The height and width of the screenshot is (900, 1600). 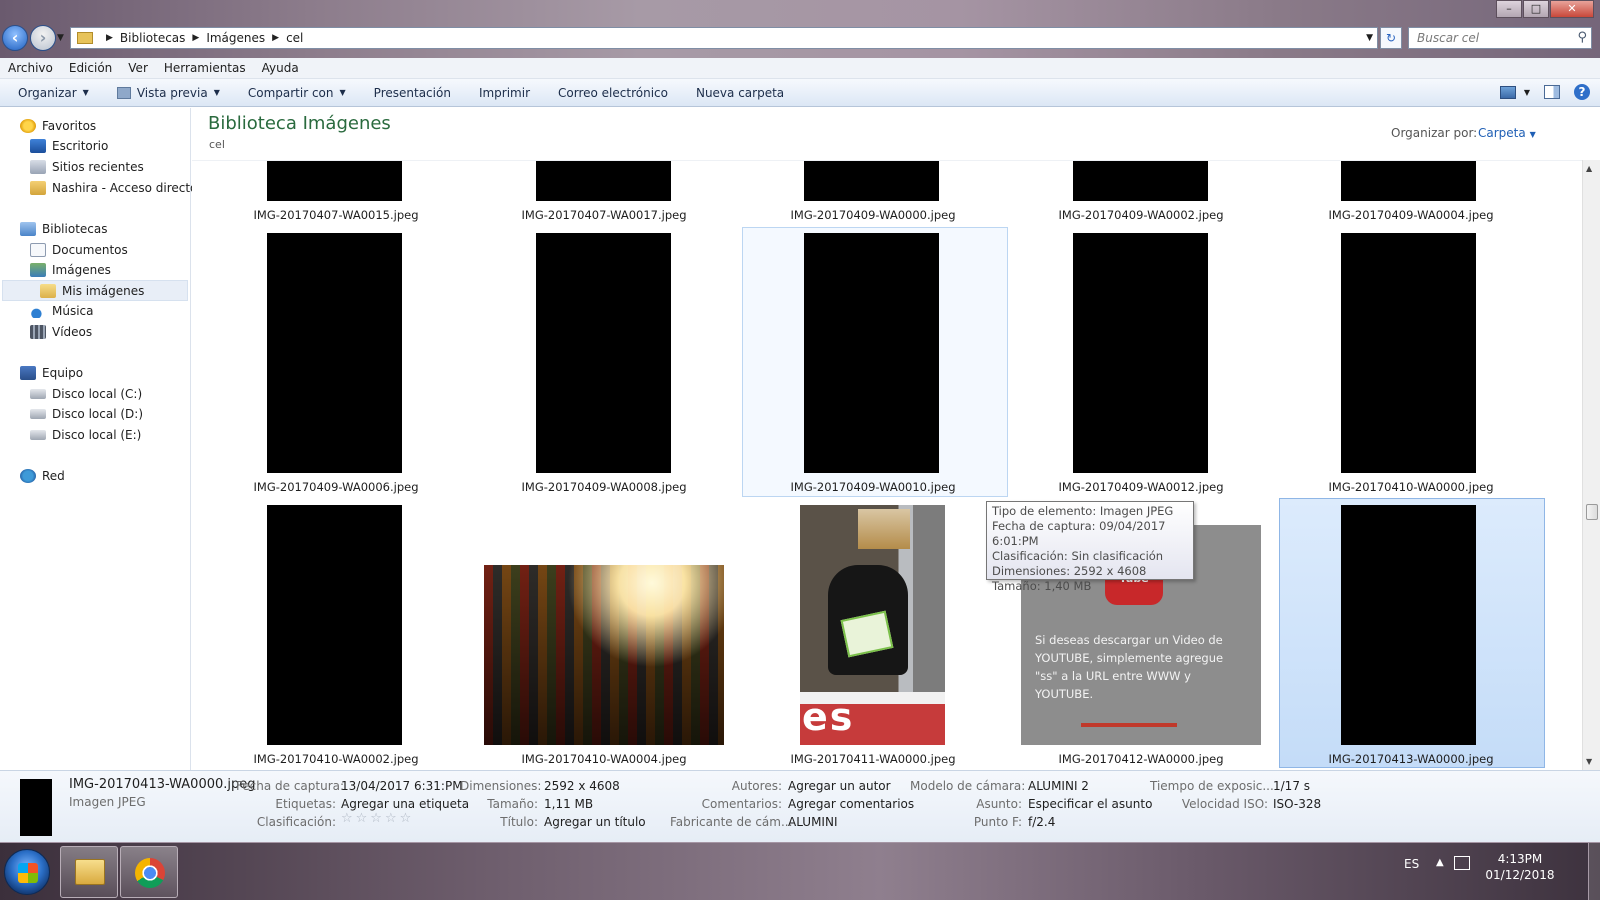 I want to click on share-button: Compartir con ▼, so click(x=297, y=93).